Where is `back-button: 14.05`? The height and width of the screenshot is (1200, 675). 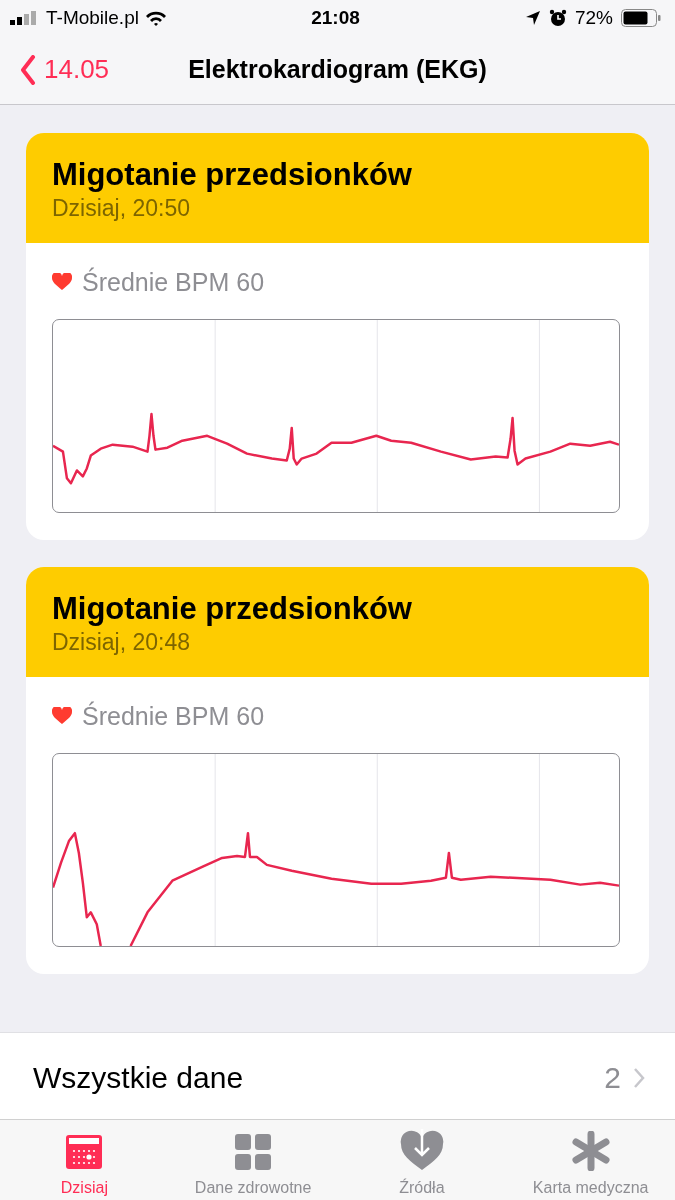 back-button: 14.05 is located at coordinates (58, 69).